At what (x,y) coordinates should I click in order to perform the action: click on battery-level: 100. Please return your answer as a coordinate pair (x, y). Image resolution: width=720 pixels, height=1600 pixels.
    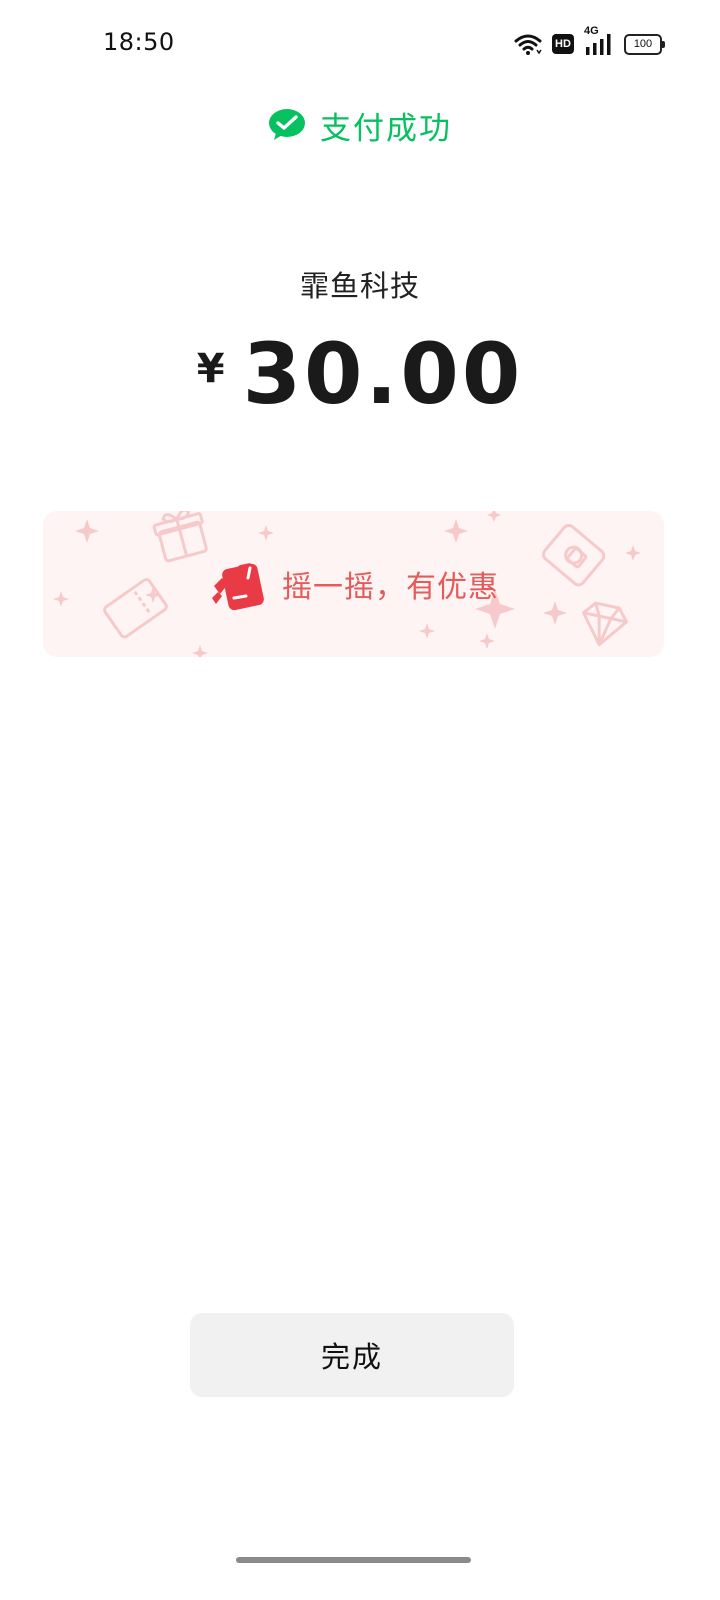
    Looking at the image, I should click on (643, 44).